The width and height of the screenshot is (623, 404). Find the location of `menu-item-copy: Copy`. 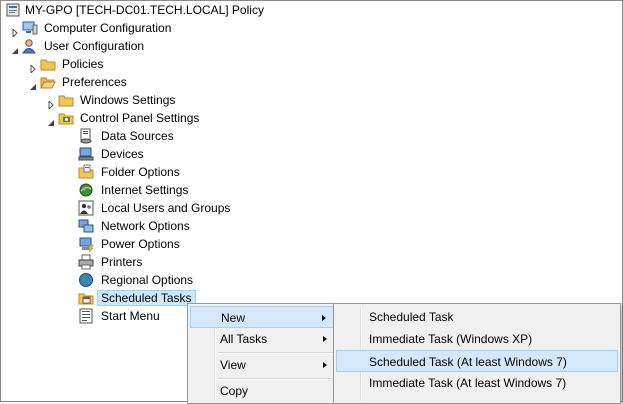

menu-item-copy: Copy is located at coordinates (262, 391).